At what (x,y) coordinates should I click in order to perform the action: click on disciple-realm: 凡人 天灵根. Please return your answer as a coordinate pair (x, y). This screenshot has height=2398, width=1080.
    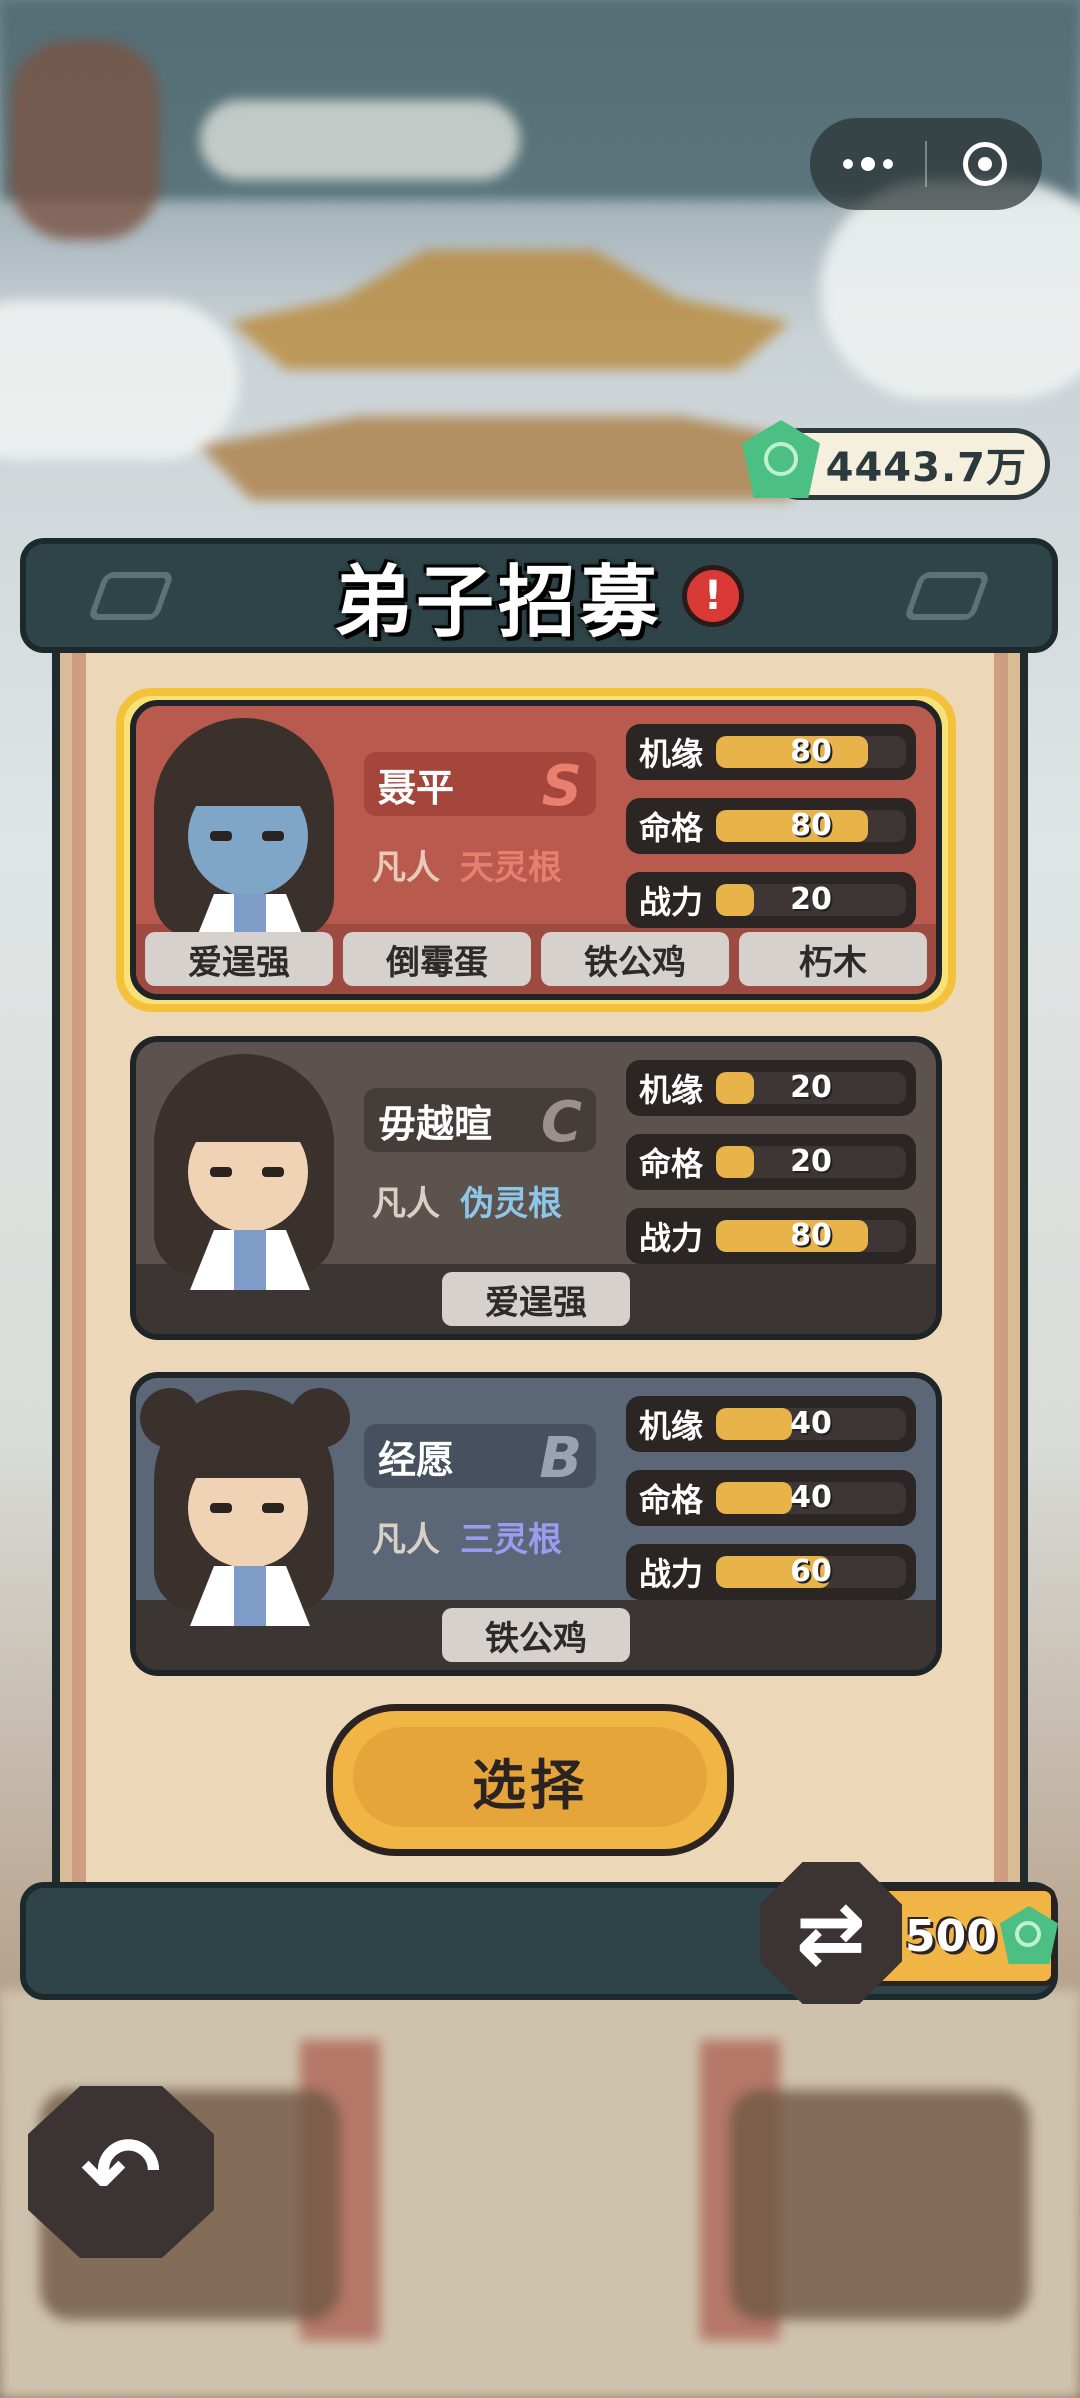
    Looking at the image, I should click on (467, 864).